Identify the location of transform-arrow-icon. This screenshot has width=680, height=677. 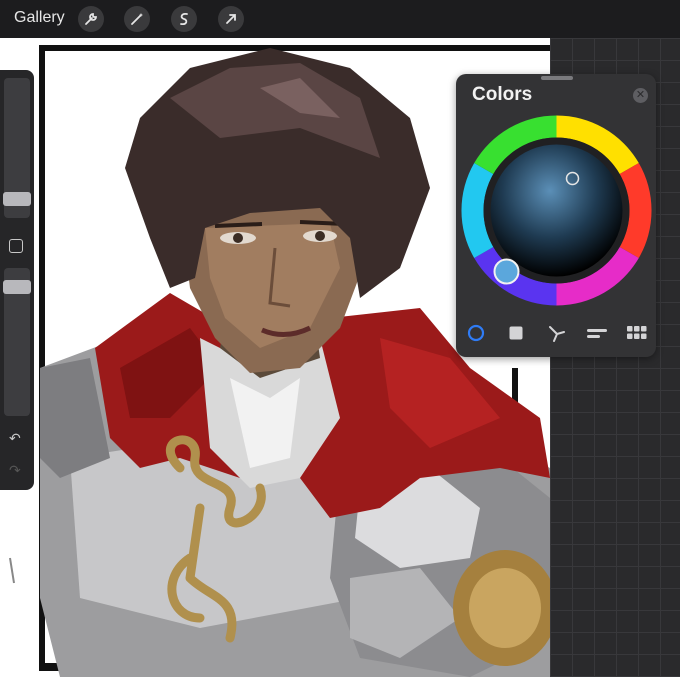
(231, 19).